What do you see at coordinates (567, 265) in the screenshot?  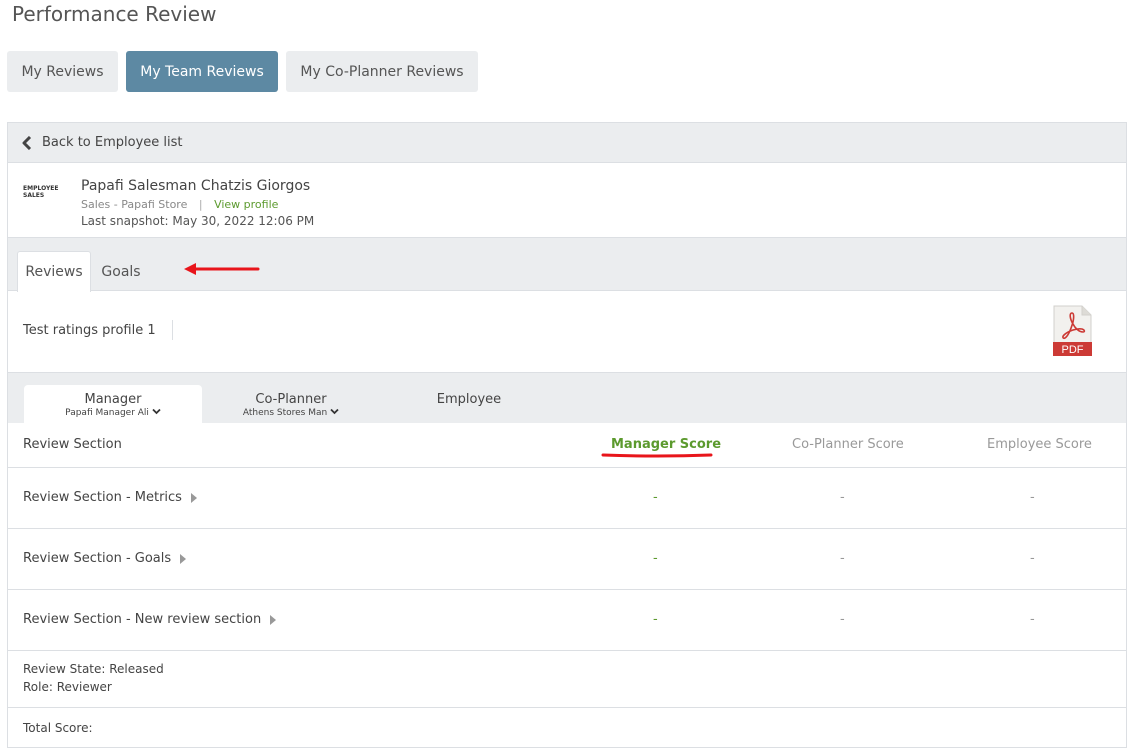 I see `sub-tabs-bar: Reviews Goals` at bounding box center [567, 265].